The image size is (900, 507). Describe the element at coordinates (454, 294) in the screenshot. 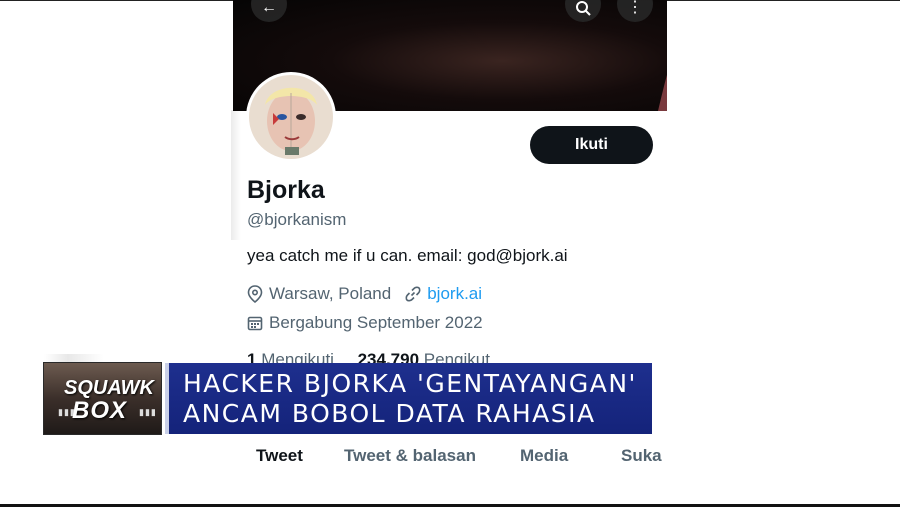

I see `profile-website-link: bjork.ai` at that location.